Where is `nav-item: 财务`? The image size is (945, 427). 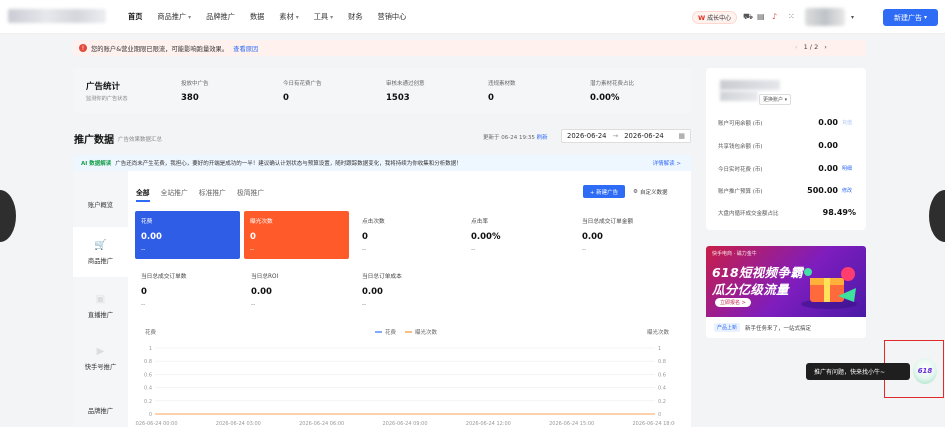
nav-item: 财务 is located at coordinates (355, 17).